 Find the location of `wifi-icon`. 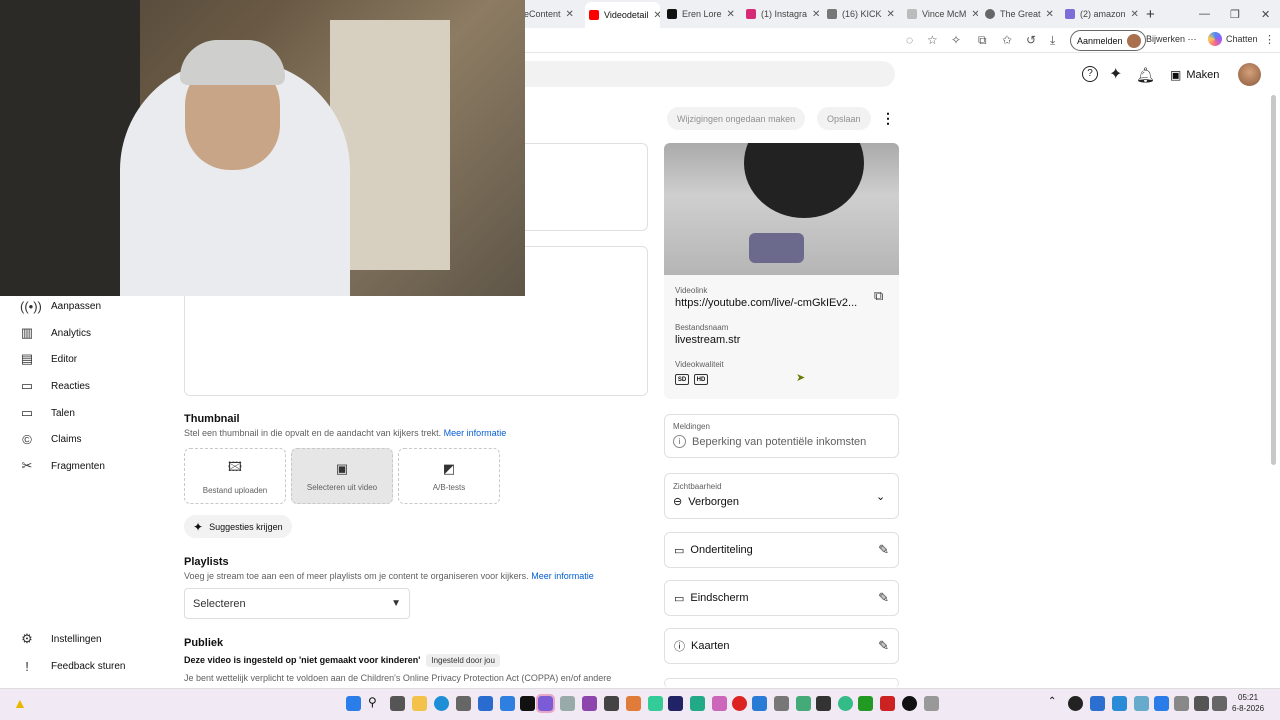

wifi-icon is located at coordinates (1201, 703).